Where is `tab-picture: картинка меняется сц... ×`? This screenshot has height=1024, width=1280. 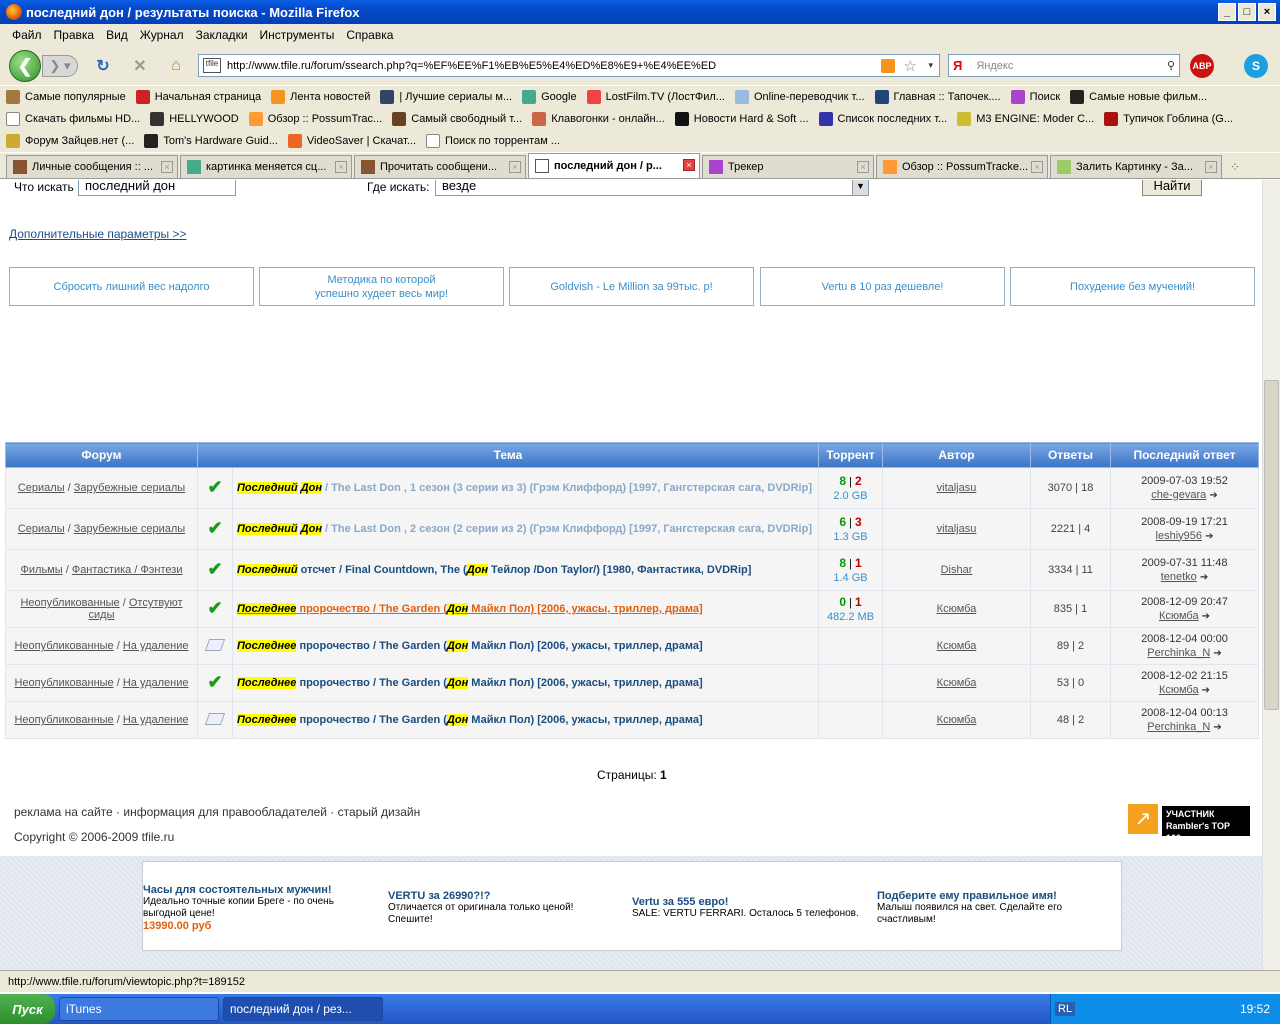 tab-picture: картинка меняется сц... × is located at coordinates (266, 166).